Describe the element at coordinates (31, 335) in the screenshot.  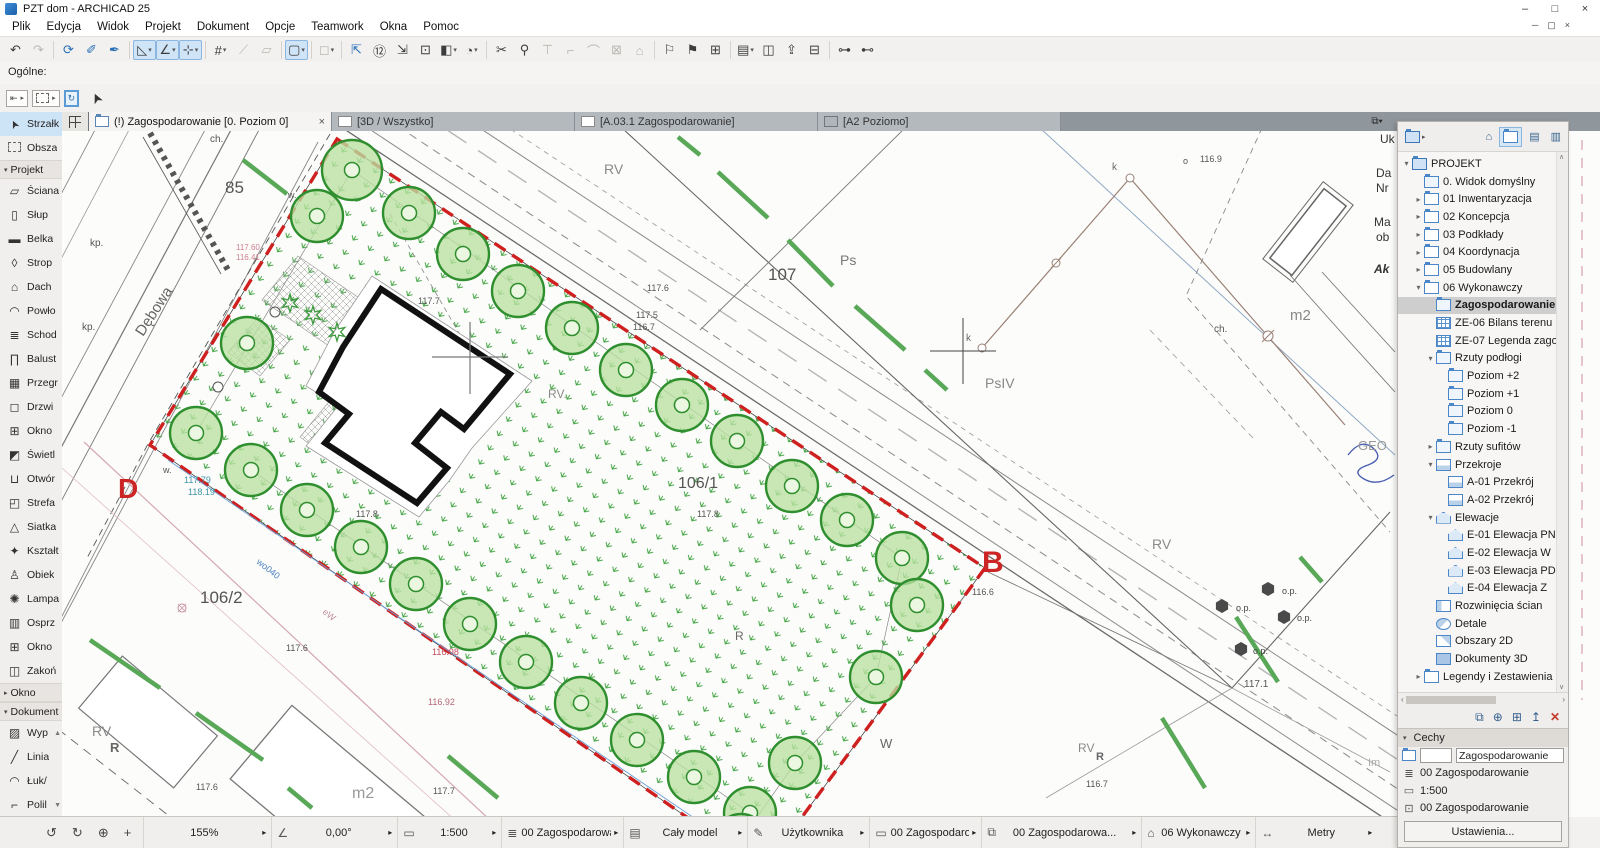
I see `toolbox-item-schod: ≣ Schod` at that location.